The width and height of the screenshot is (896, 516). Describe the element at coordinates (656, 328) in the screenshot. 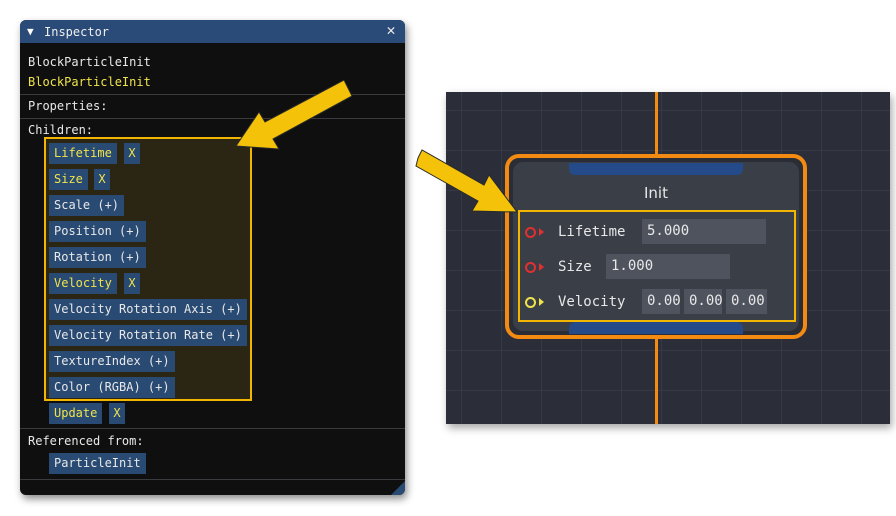

I see `node-output-port` at that location.